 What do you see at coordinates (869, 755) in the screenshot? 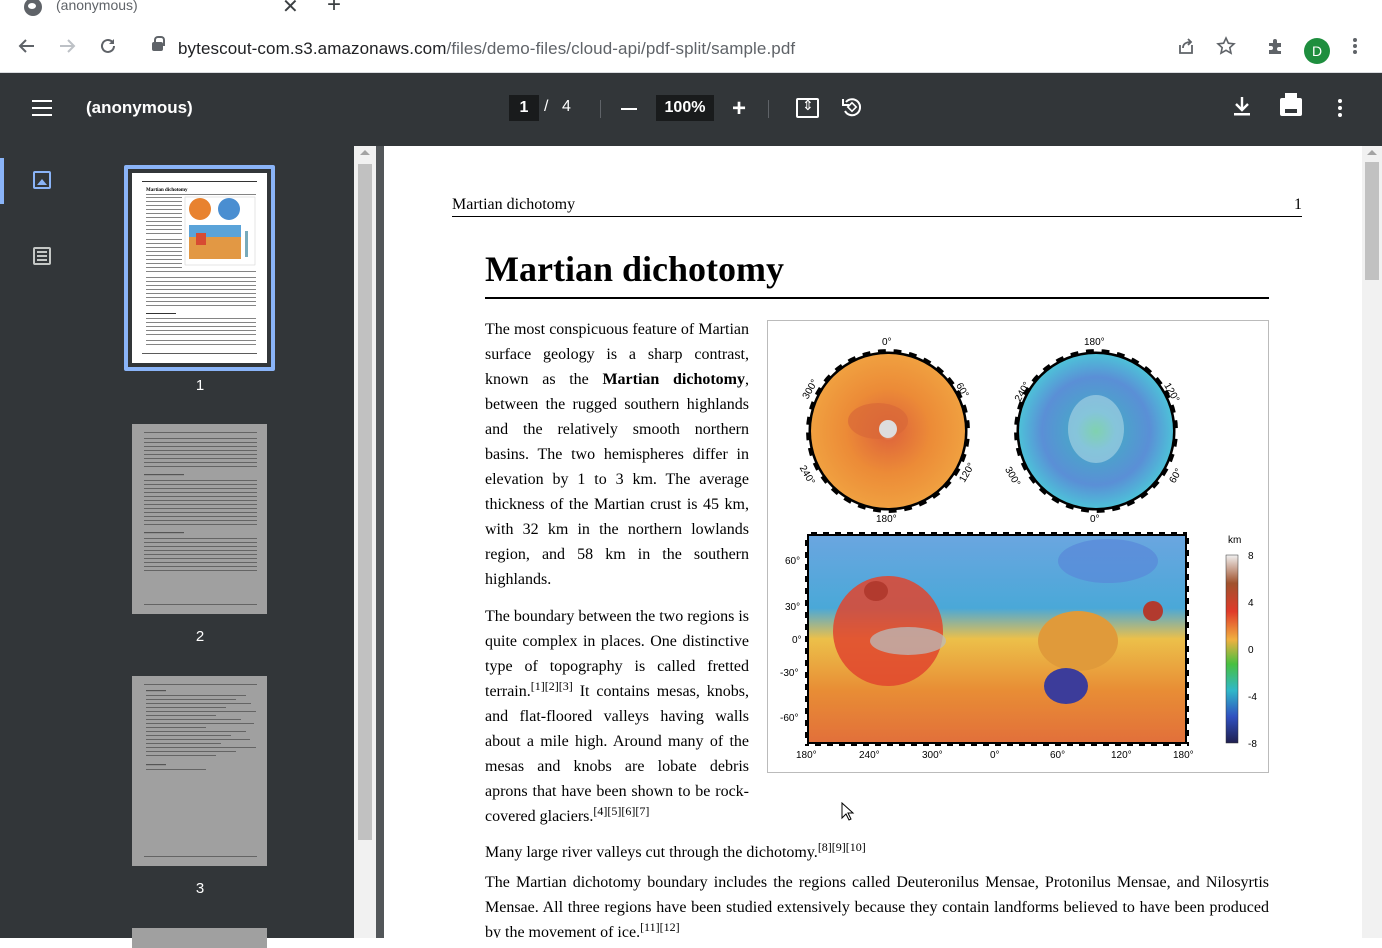
I see `map-lon-label: 240°` at bounding box center [869, 755].